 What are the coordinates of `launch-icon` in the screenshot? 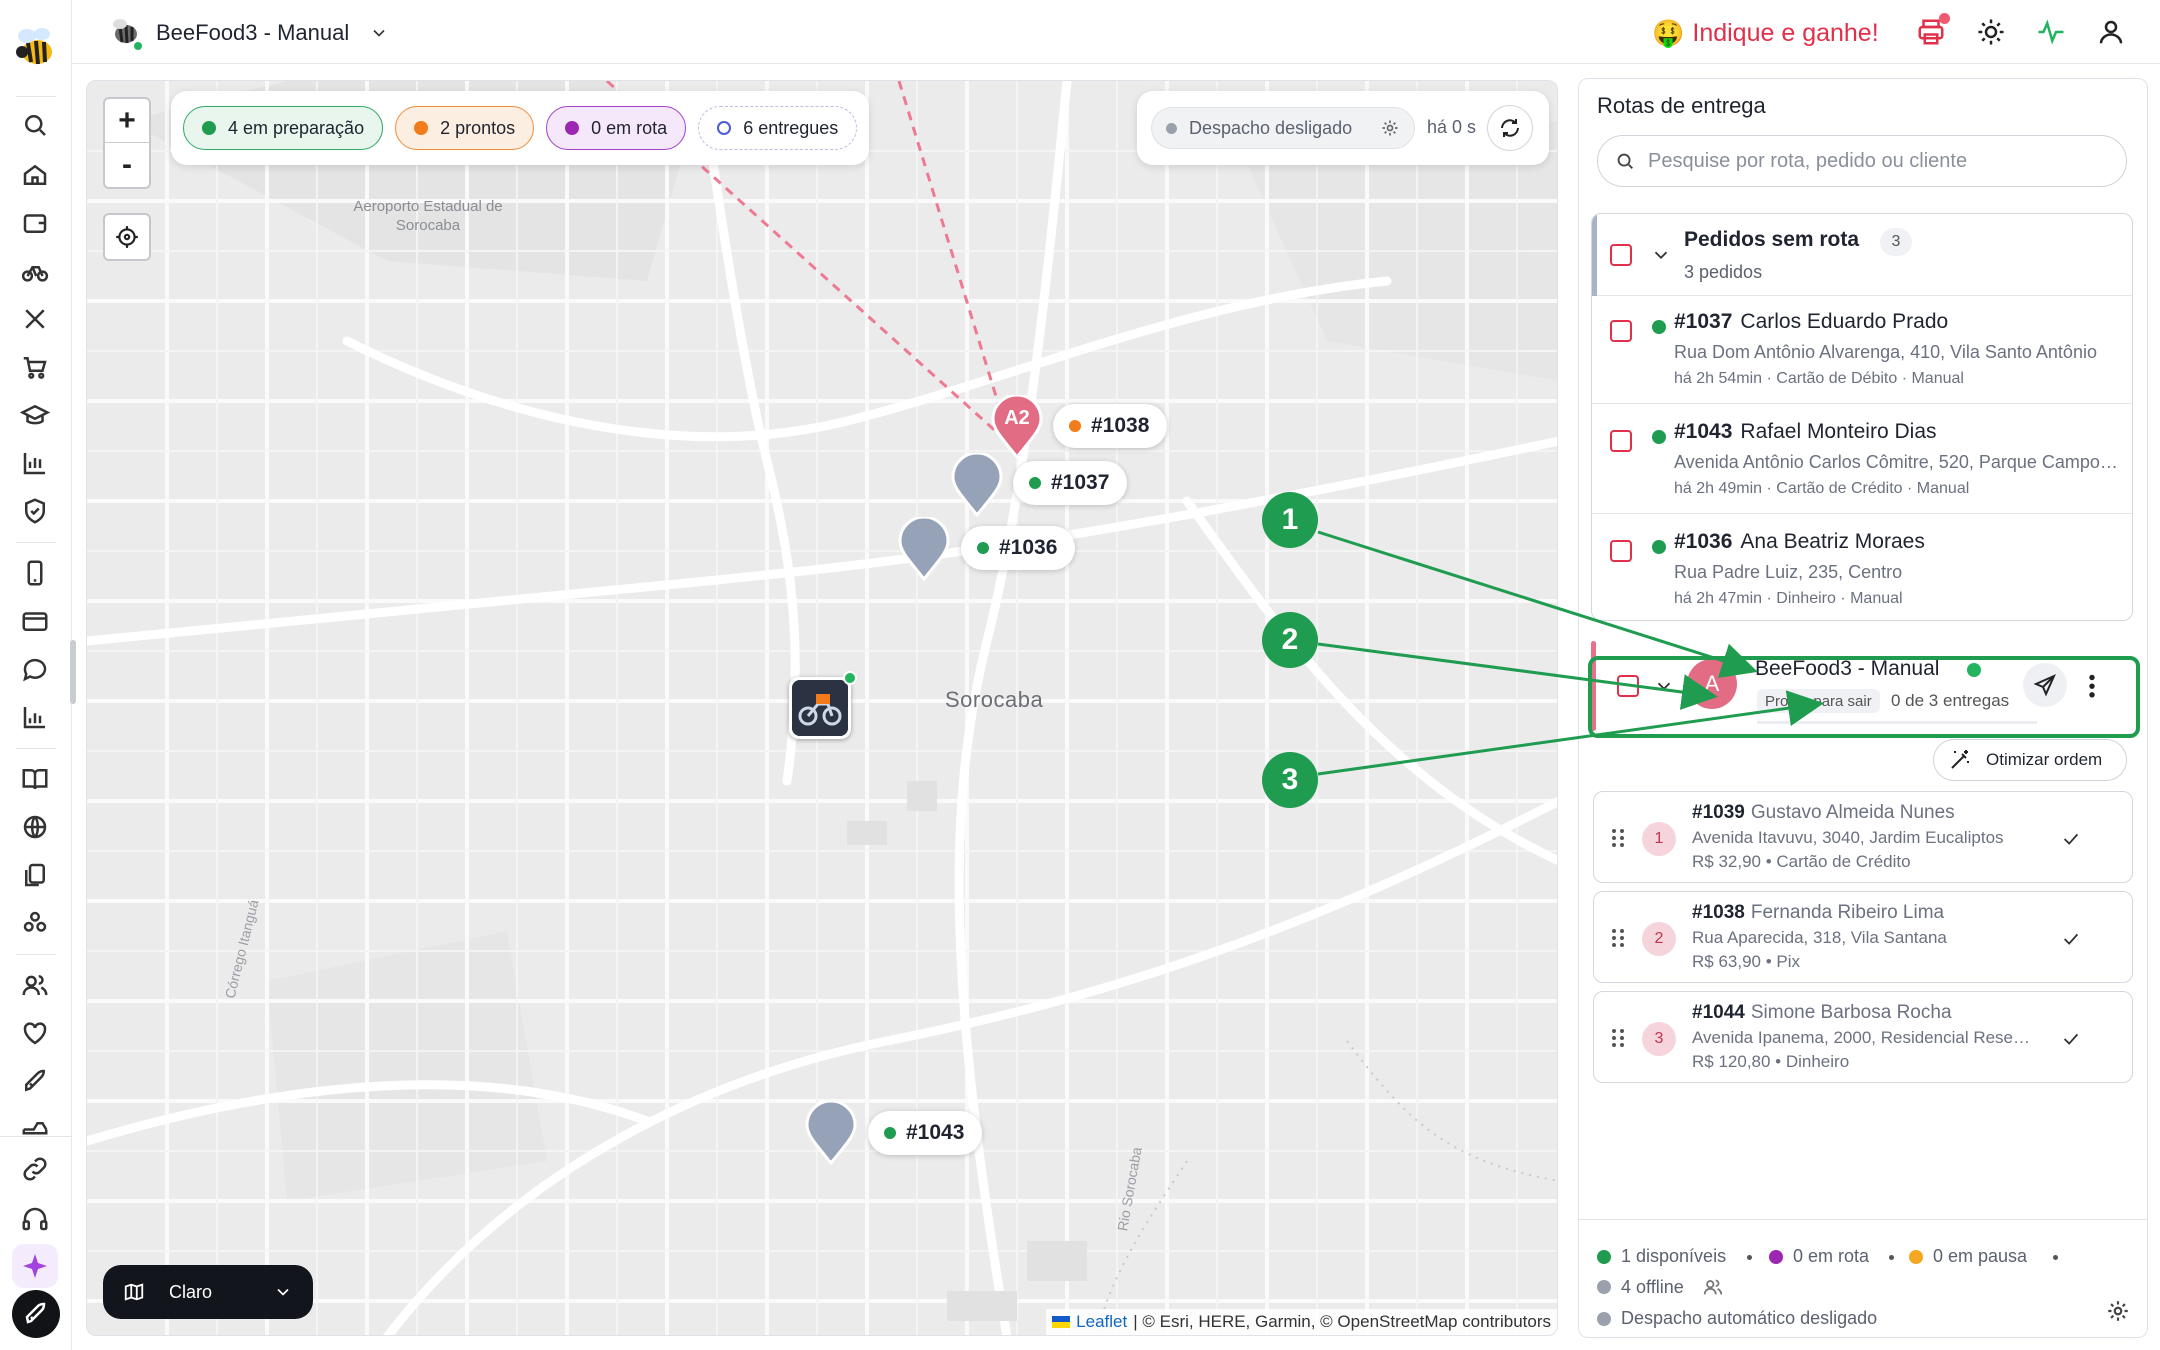 It's located at (36, 1314).